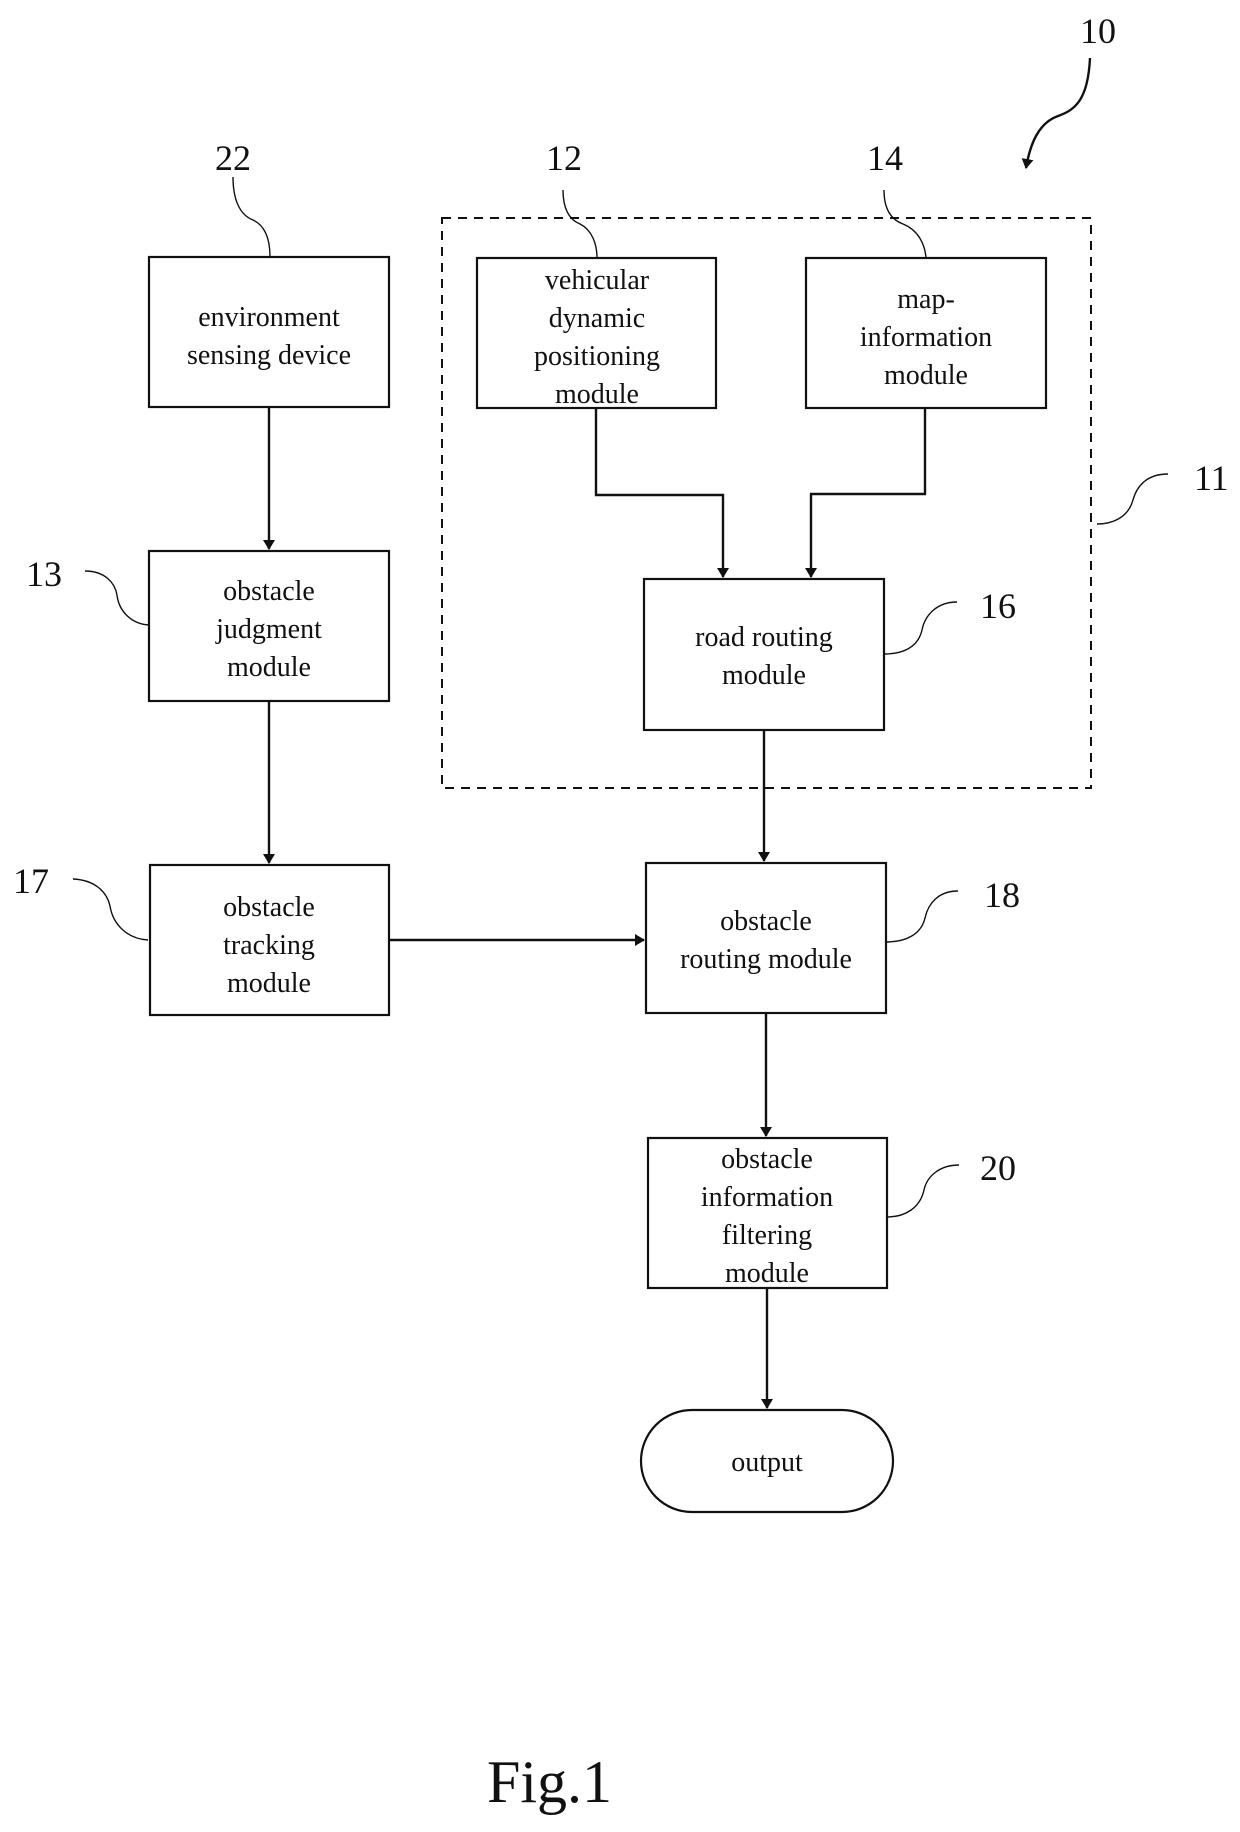 The image size is (1240, 1832). I want to click on module-vehicular-dynamic-positioning: vehicular dynamic positioning module, so click(596, 333).